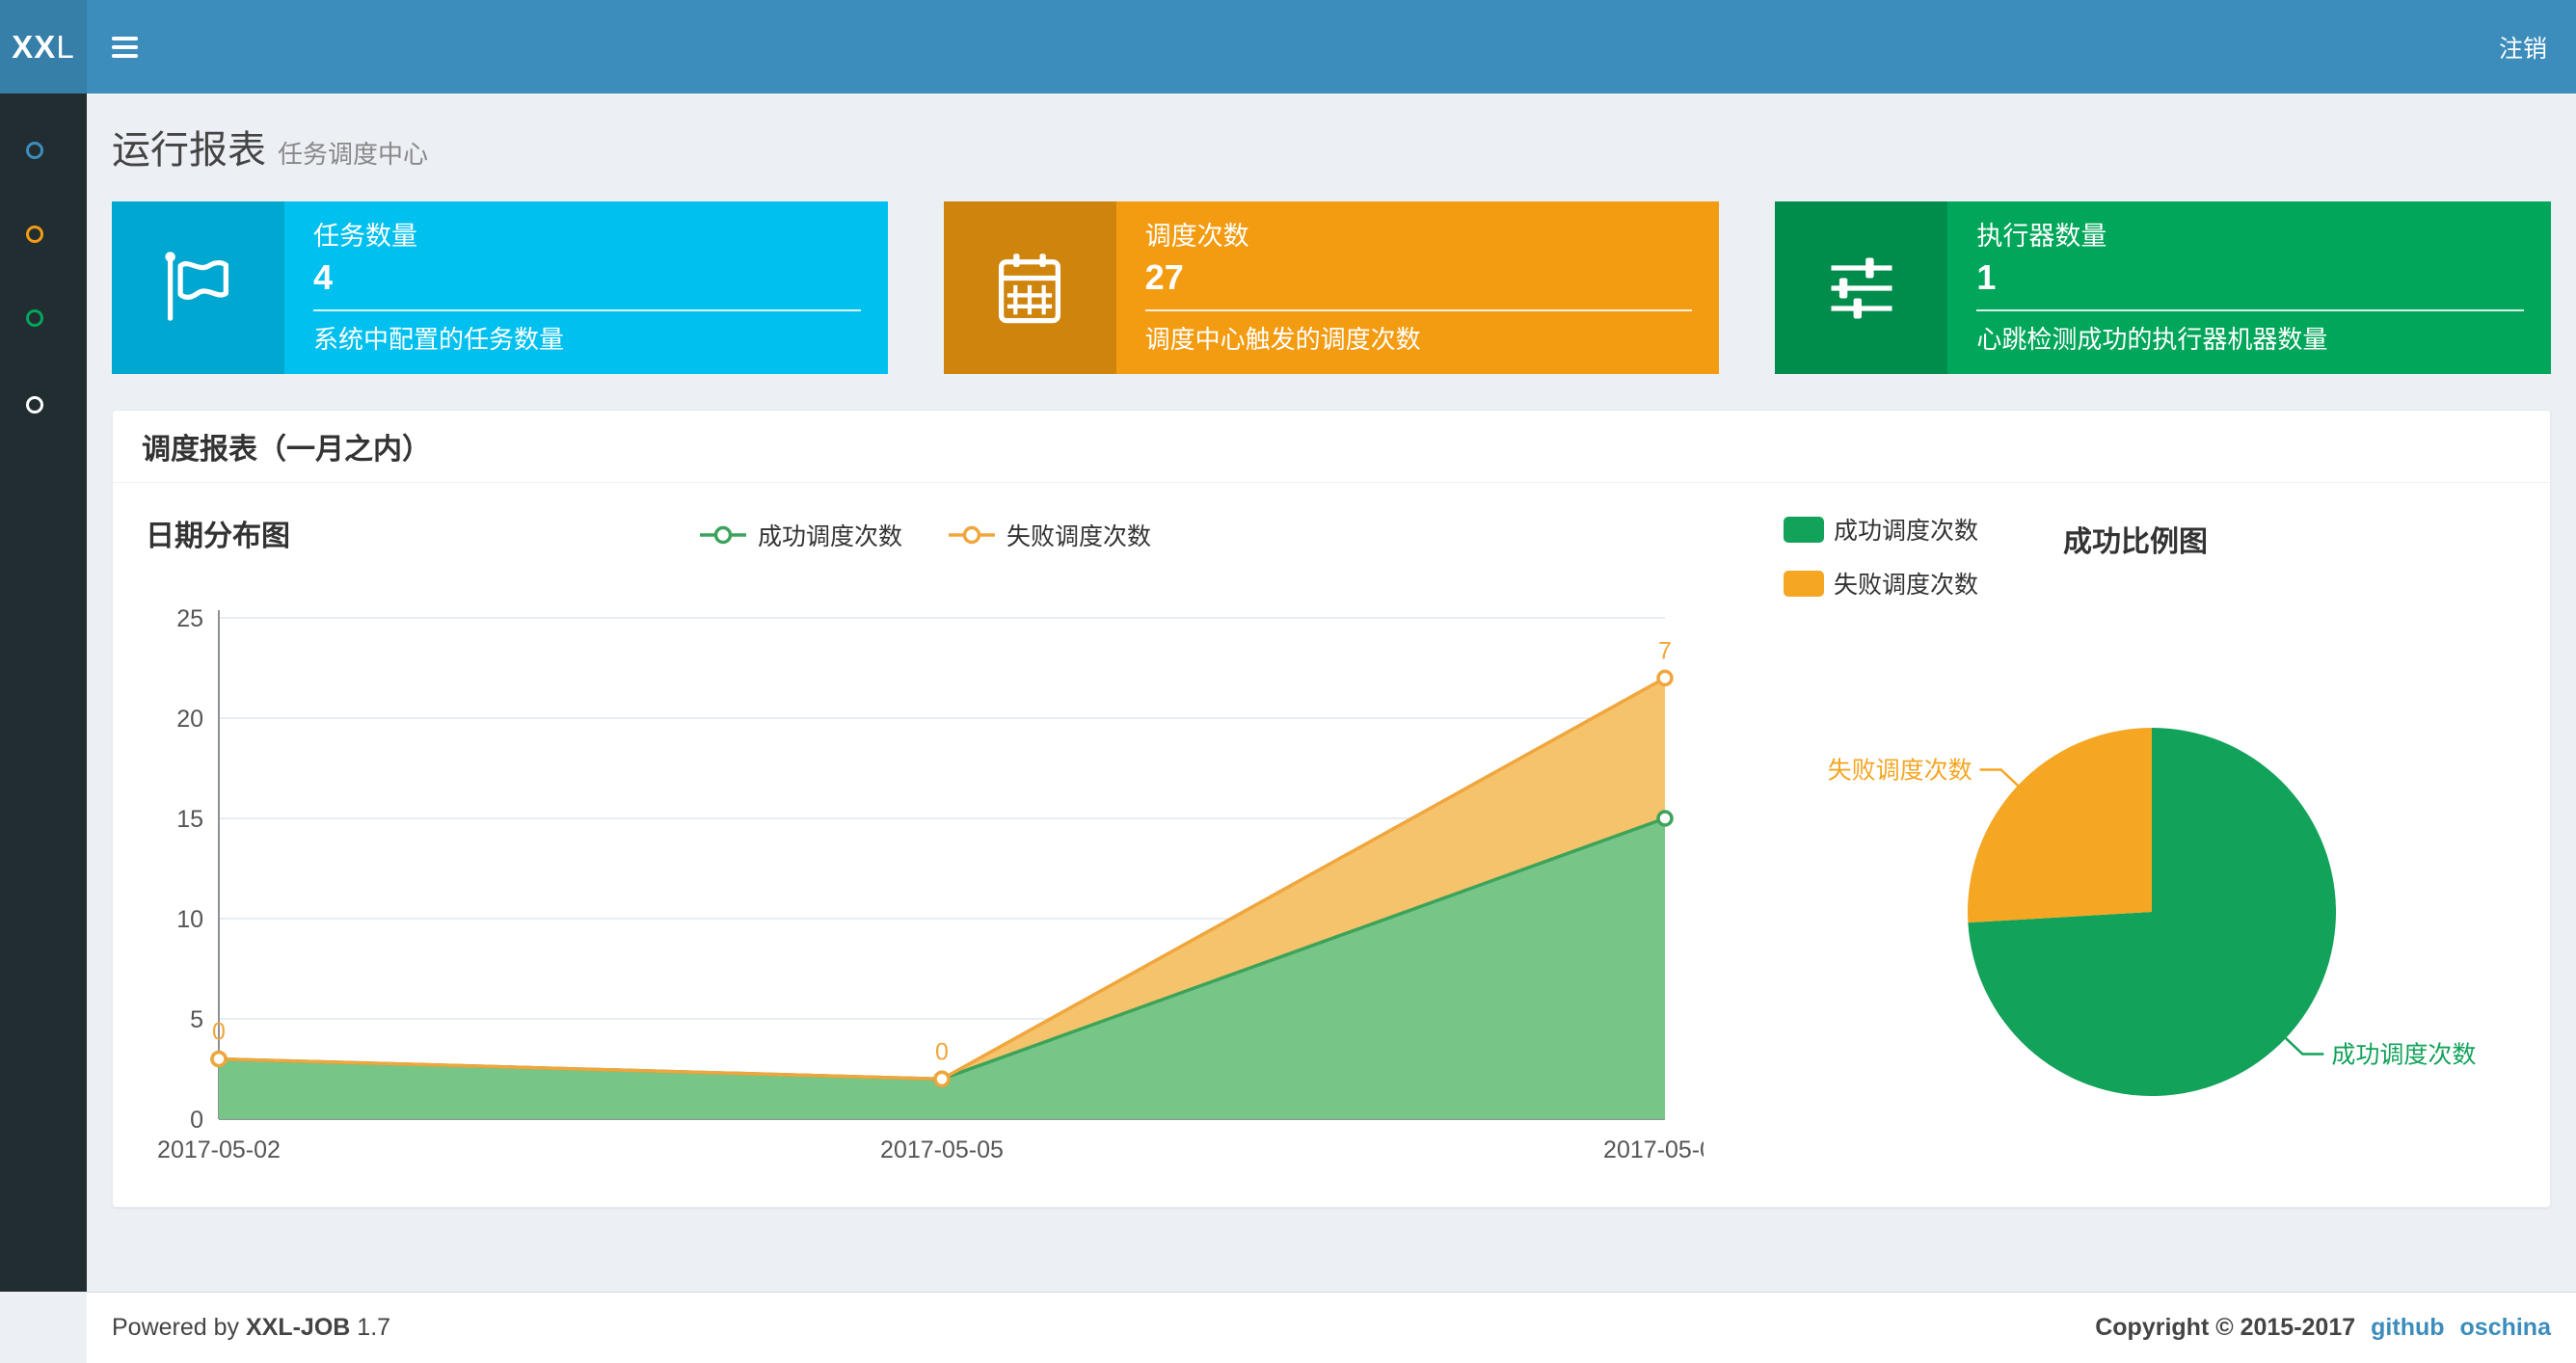  I want to click on info-box-executor-count: 执行器数量 1 心跳检测成功的执行器机器数量, so click(2164, 287).